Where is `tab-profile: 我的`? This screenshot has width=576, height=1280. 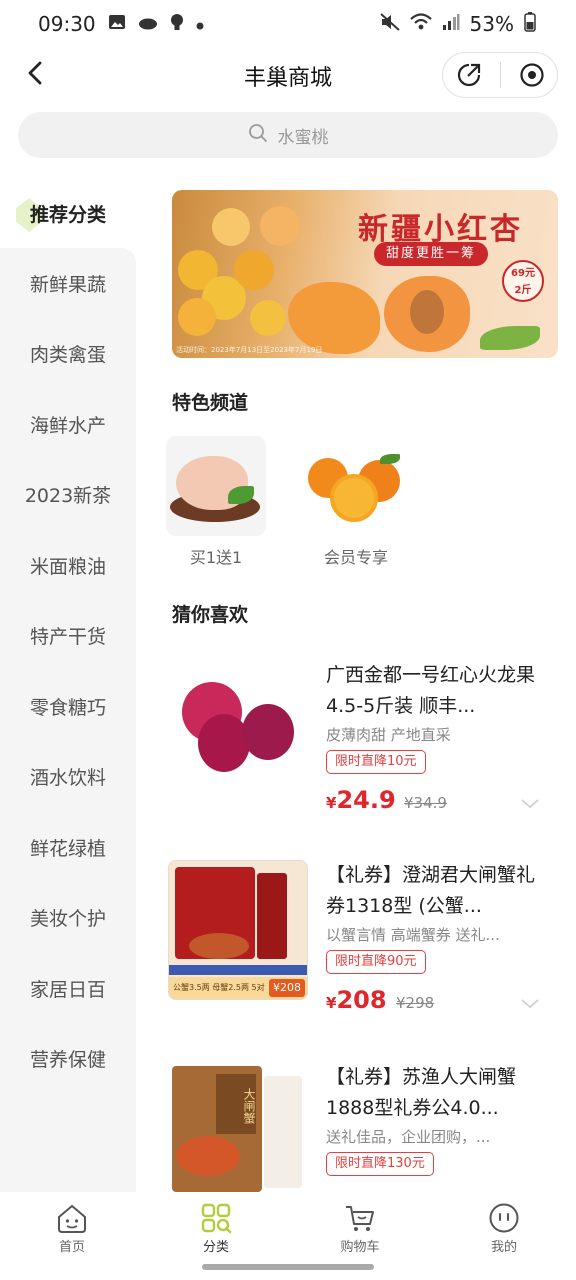
tab-profile: 我的 is located at coordinates (504, 1227).